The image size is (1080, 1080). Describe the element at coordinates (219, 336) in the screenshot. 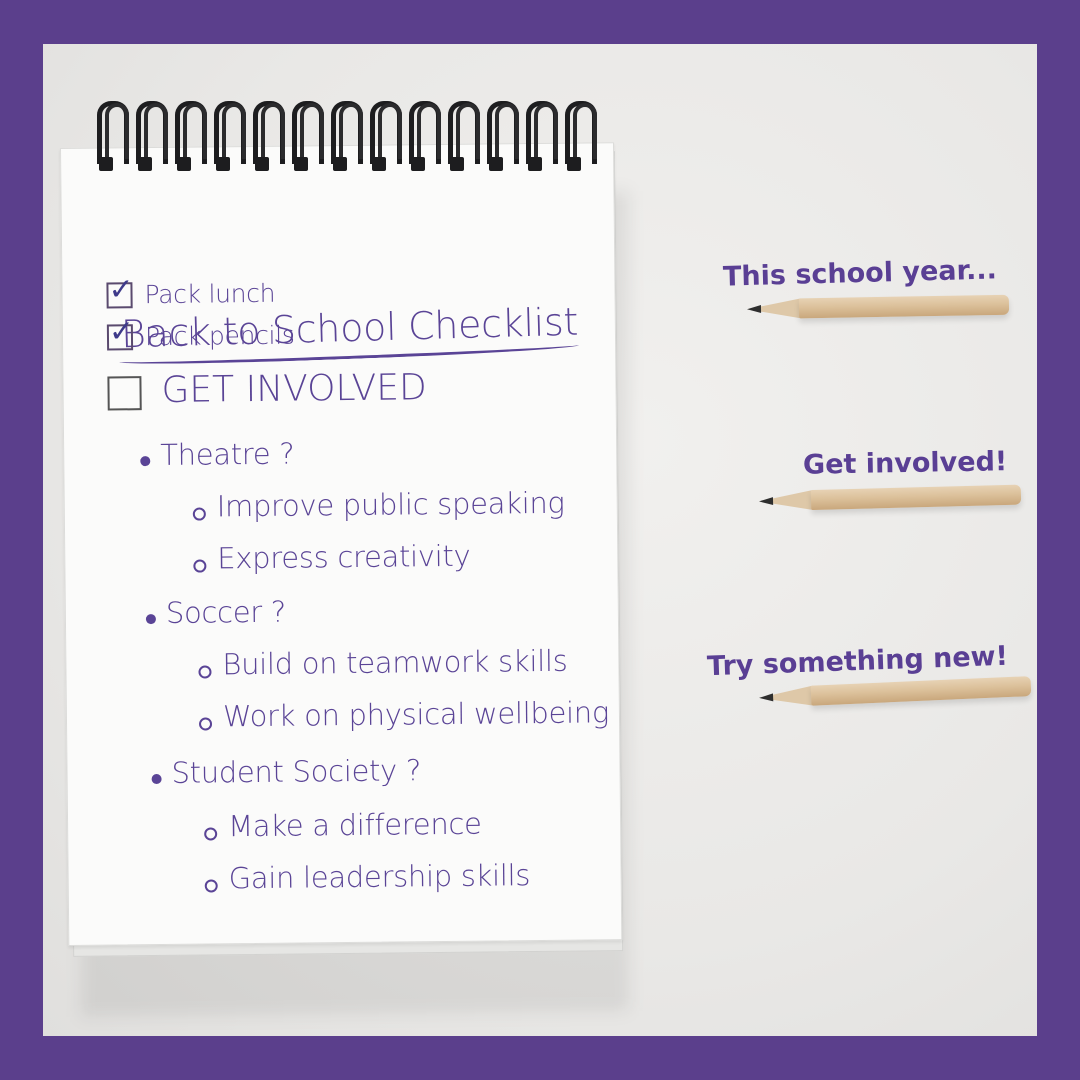

I see `checklist-item-label: Pack pencils` at that location.